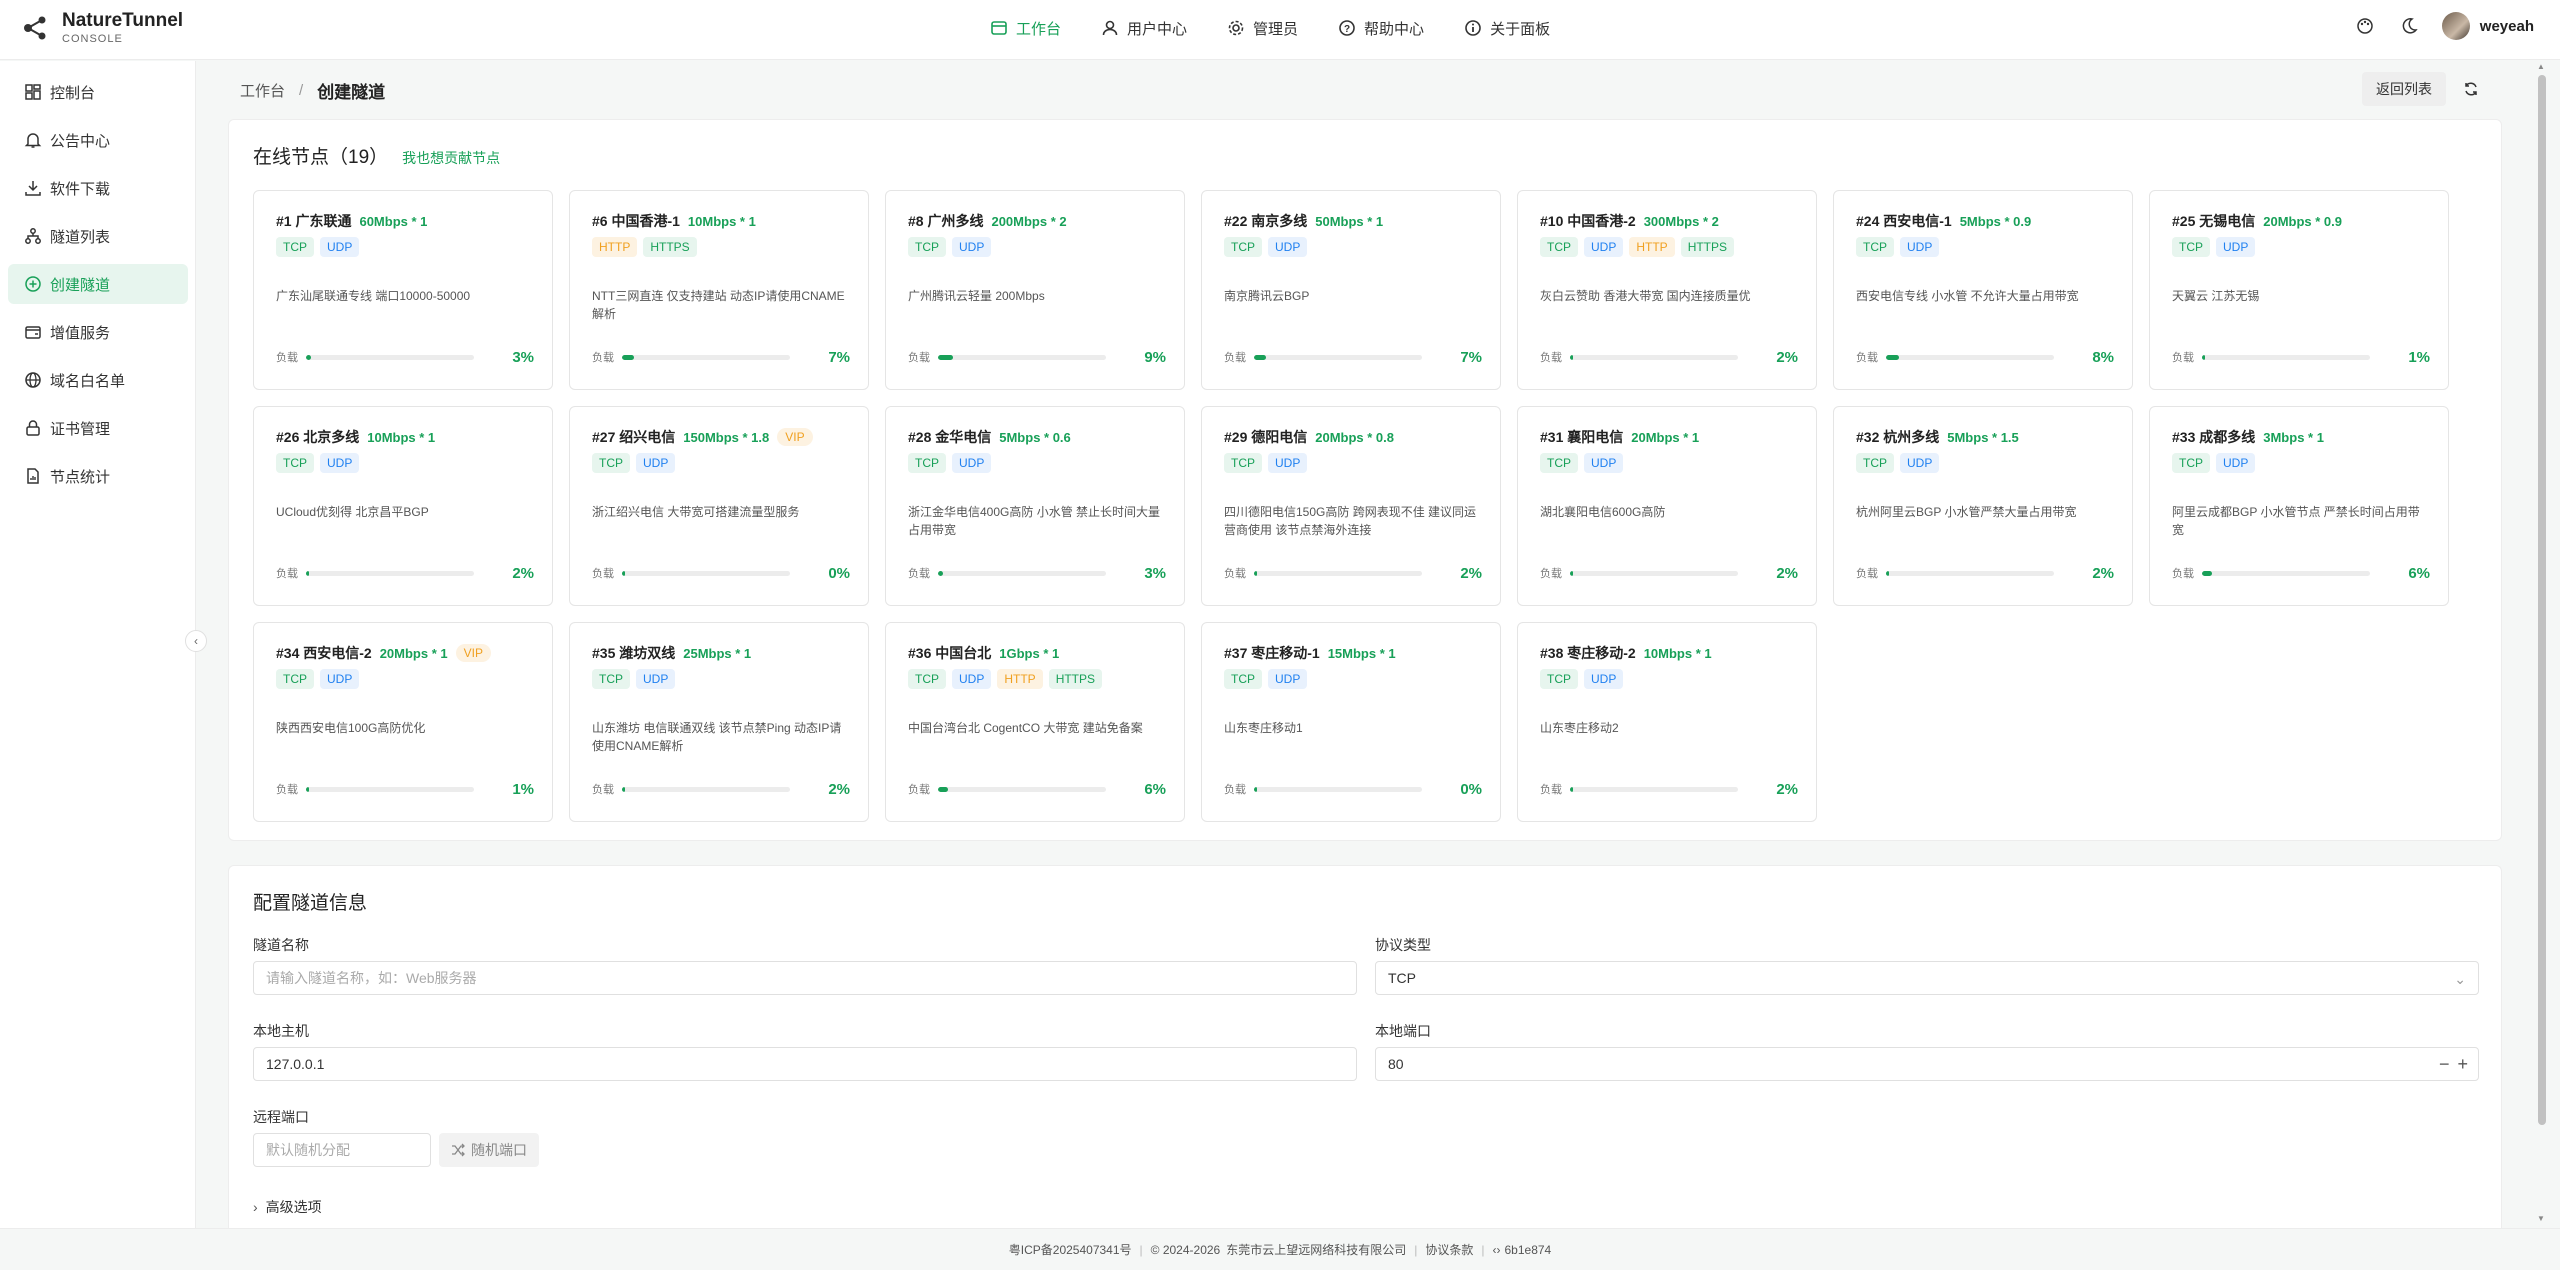 The width and height of the screenshot is (2560, 1270). What do you see at coordinates (98, 284) in the screenshot?
I see `sidebar-item-create-tunnel: 创建隧道` at bounding box center [98, 284].